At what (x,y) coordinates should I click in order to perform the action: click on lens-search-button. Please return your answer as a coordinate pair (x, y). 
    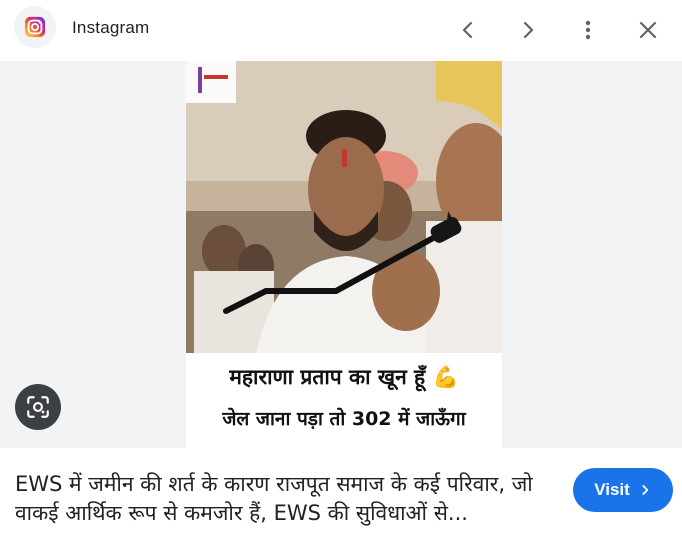
    Looking at the image, I should click on (38, 407).